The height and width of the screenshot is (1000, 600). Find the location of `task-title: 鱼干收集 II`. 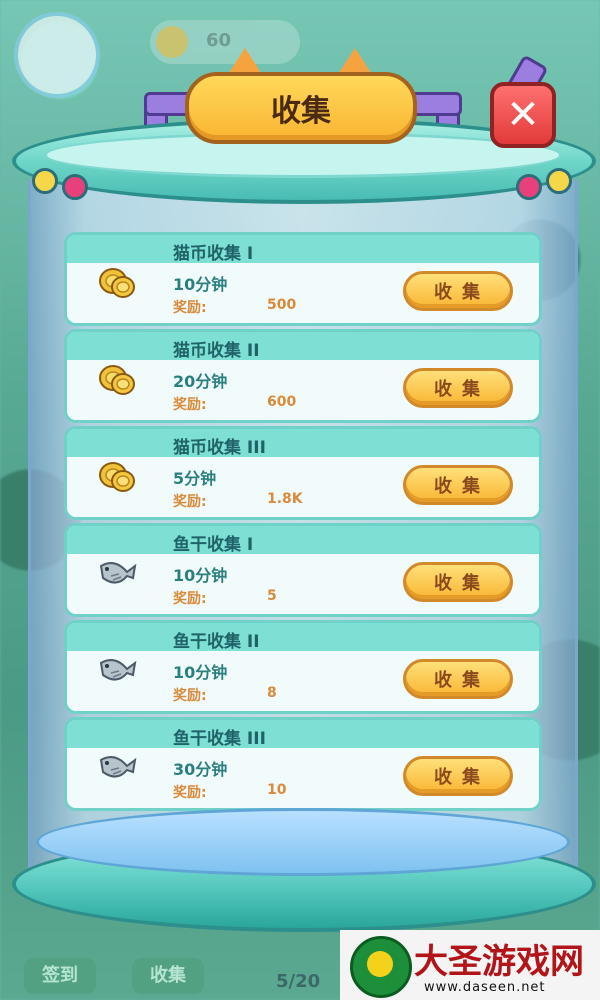

task-title: 鱼干收集 II is located at coordinates (216, 642).